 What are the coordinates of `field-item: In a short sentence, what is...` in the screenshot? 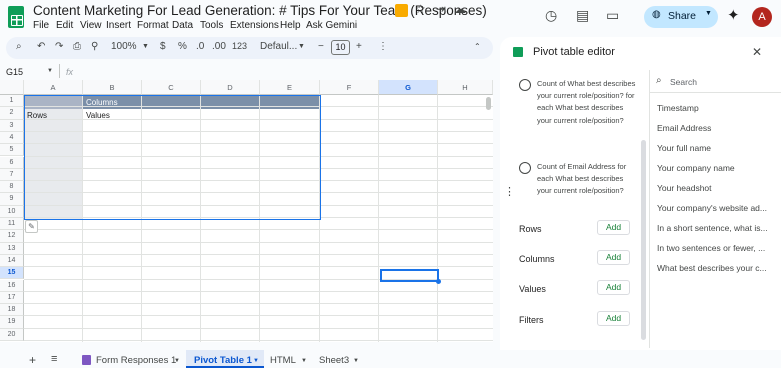 It's located at (712, 228).